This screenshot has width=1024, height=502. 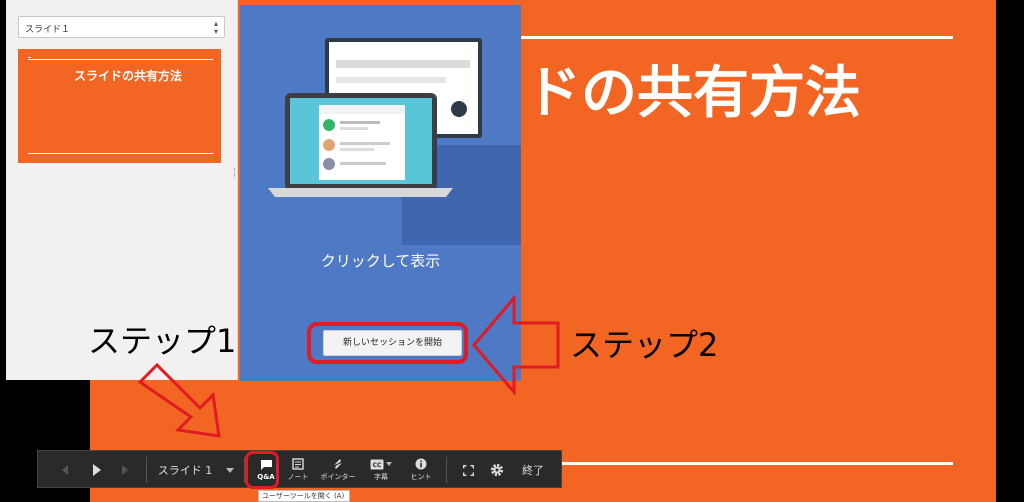 What do you see at coordinates (421, 477) in the screenshot?
I see `hint-label: ヒント` at bounding box center [421, 477].